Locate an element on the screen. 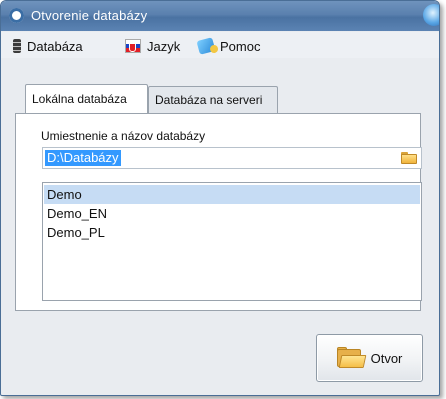  tab-server-label: Databáza na serveri is located at coordinates (209, 100).